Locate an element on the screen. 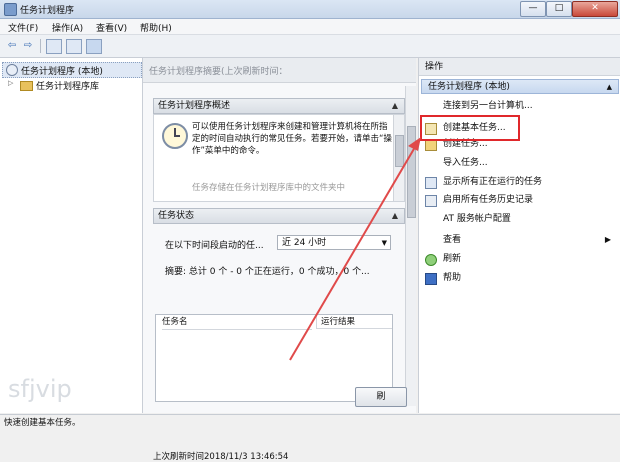 Image resolution: width=620 pixels, height=462 pixels. last-refresh-text: 上次刷新时间2018/11/3 13:46:54 is located at coordinates (221, 457).